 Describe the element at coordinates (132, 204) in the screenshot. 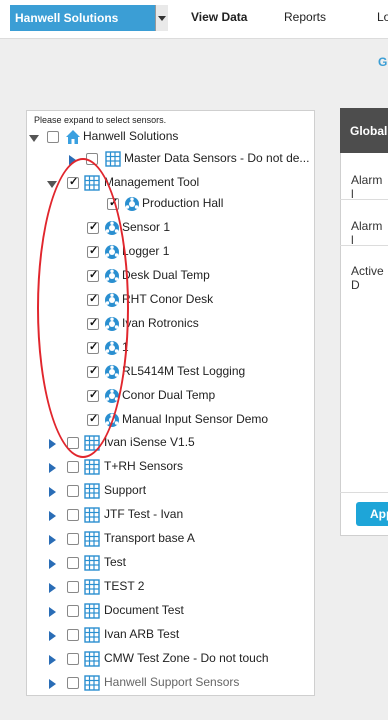

I see `sensor-icon` at that location.